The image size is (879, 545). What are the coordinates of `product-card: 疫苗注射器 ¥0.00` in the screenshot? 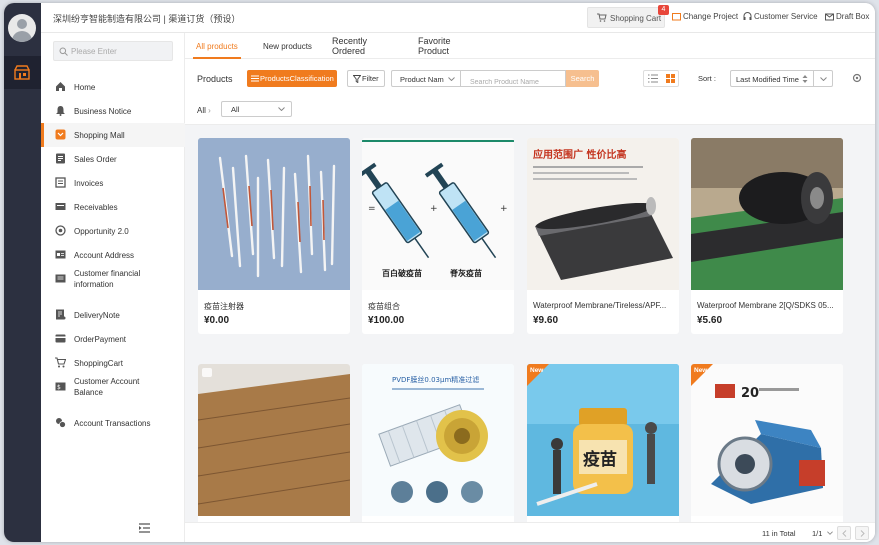 It's located at (274, 236).